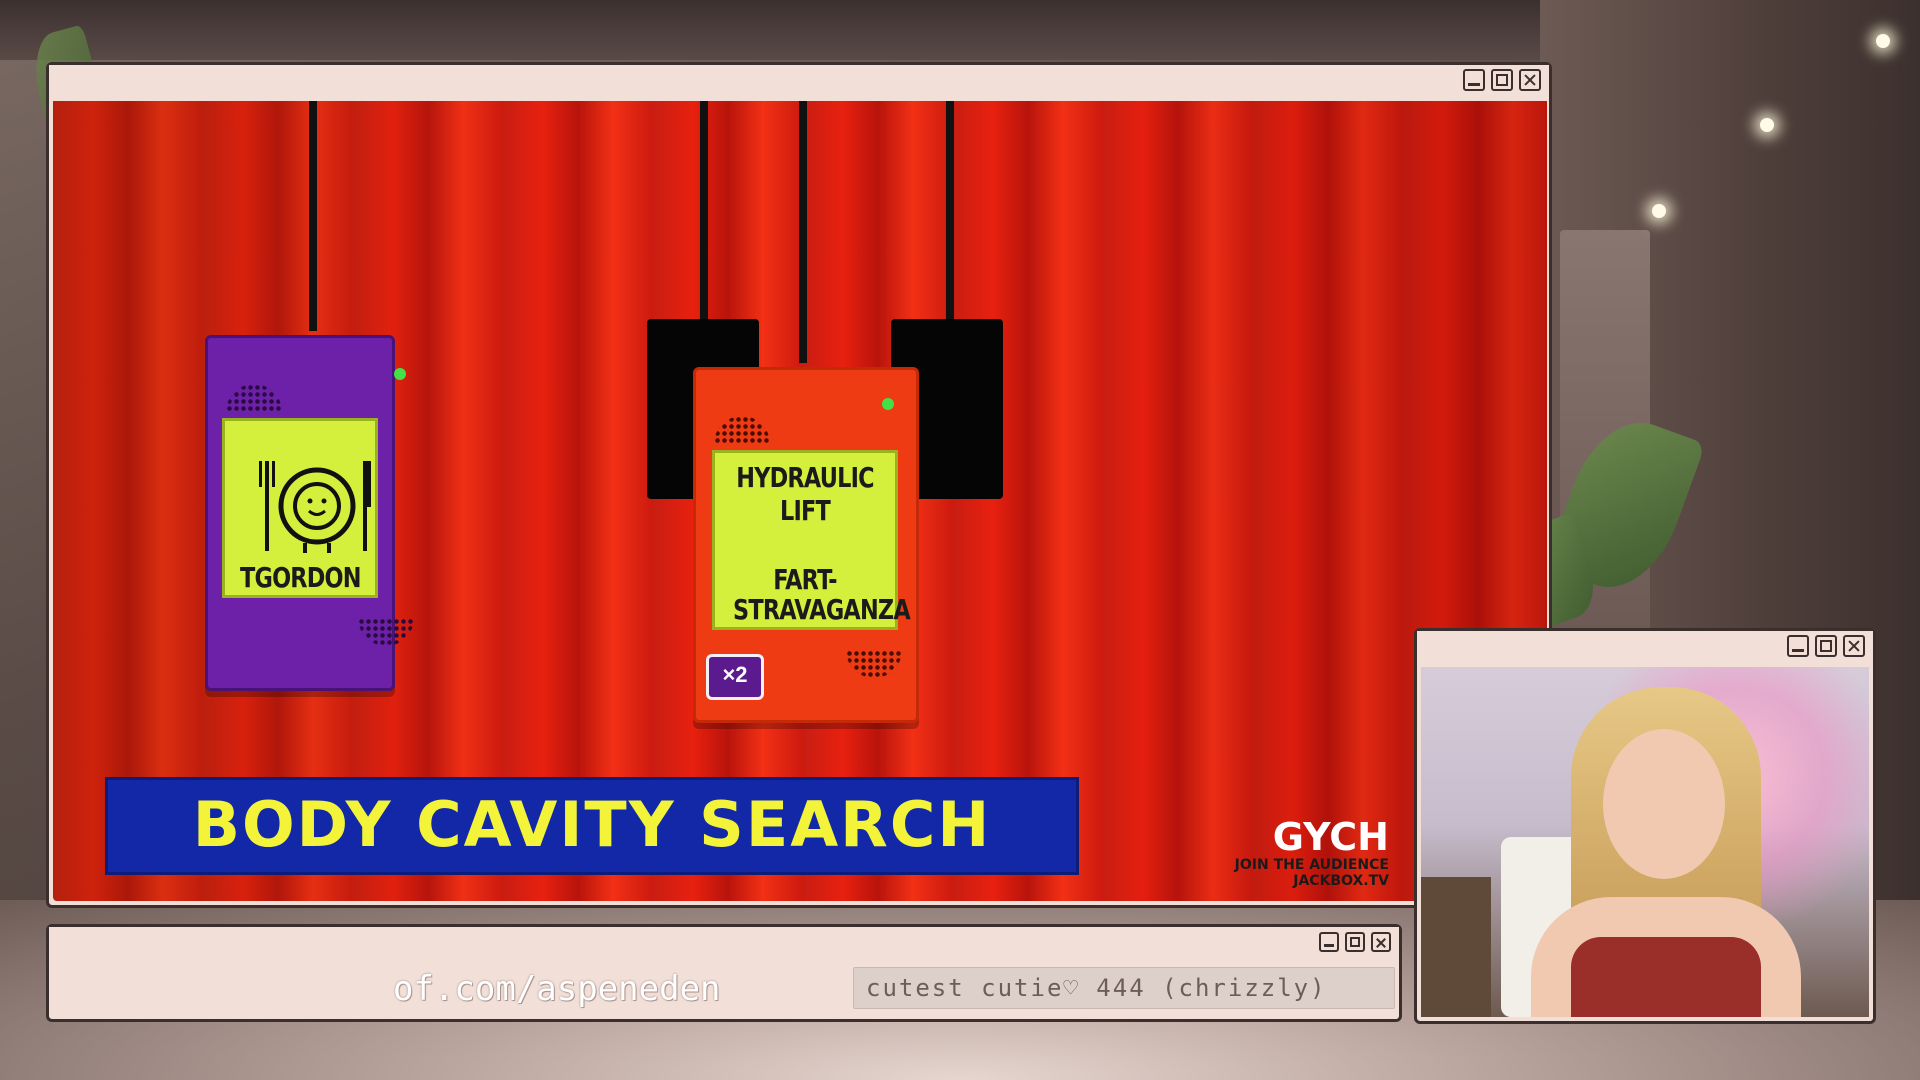 The width and height of the screenshot is (1920, 1080). Describe the element at coordinates (1311, 865) in the screenshot. I see `join-audience-text: JOIN THE AUDIENCE` at that location.